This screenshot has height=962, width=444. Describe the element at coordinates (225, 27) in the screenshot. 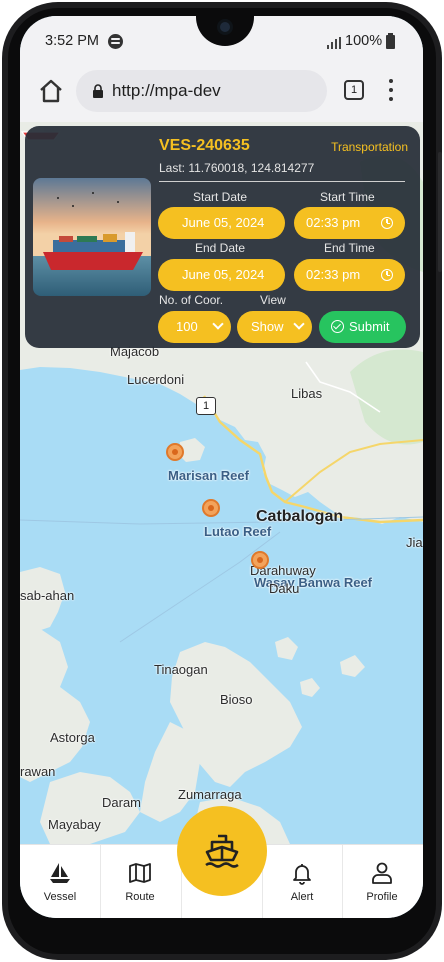

I see `camera-icon` at that location.